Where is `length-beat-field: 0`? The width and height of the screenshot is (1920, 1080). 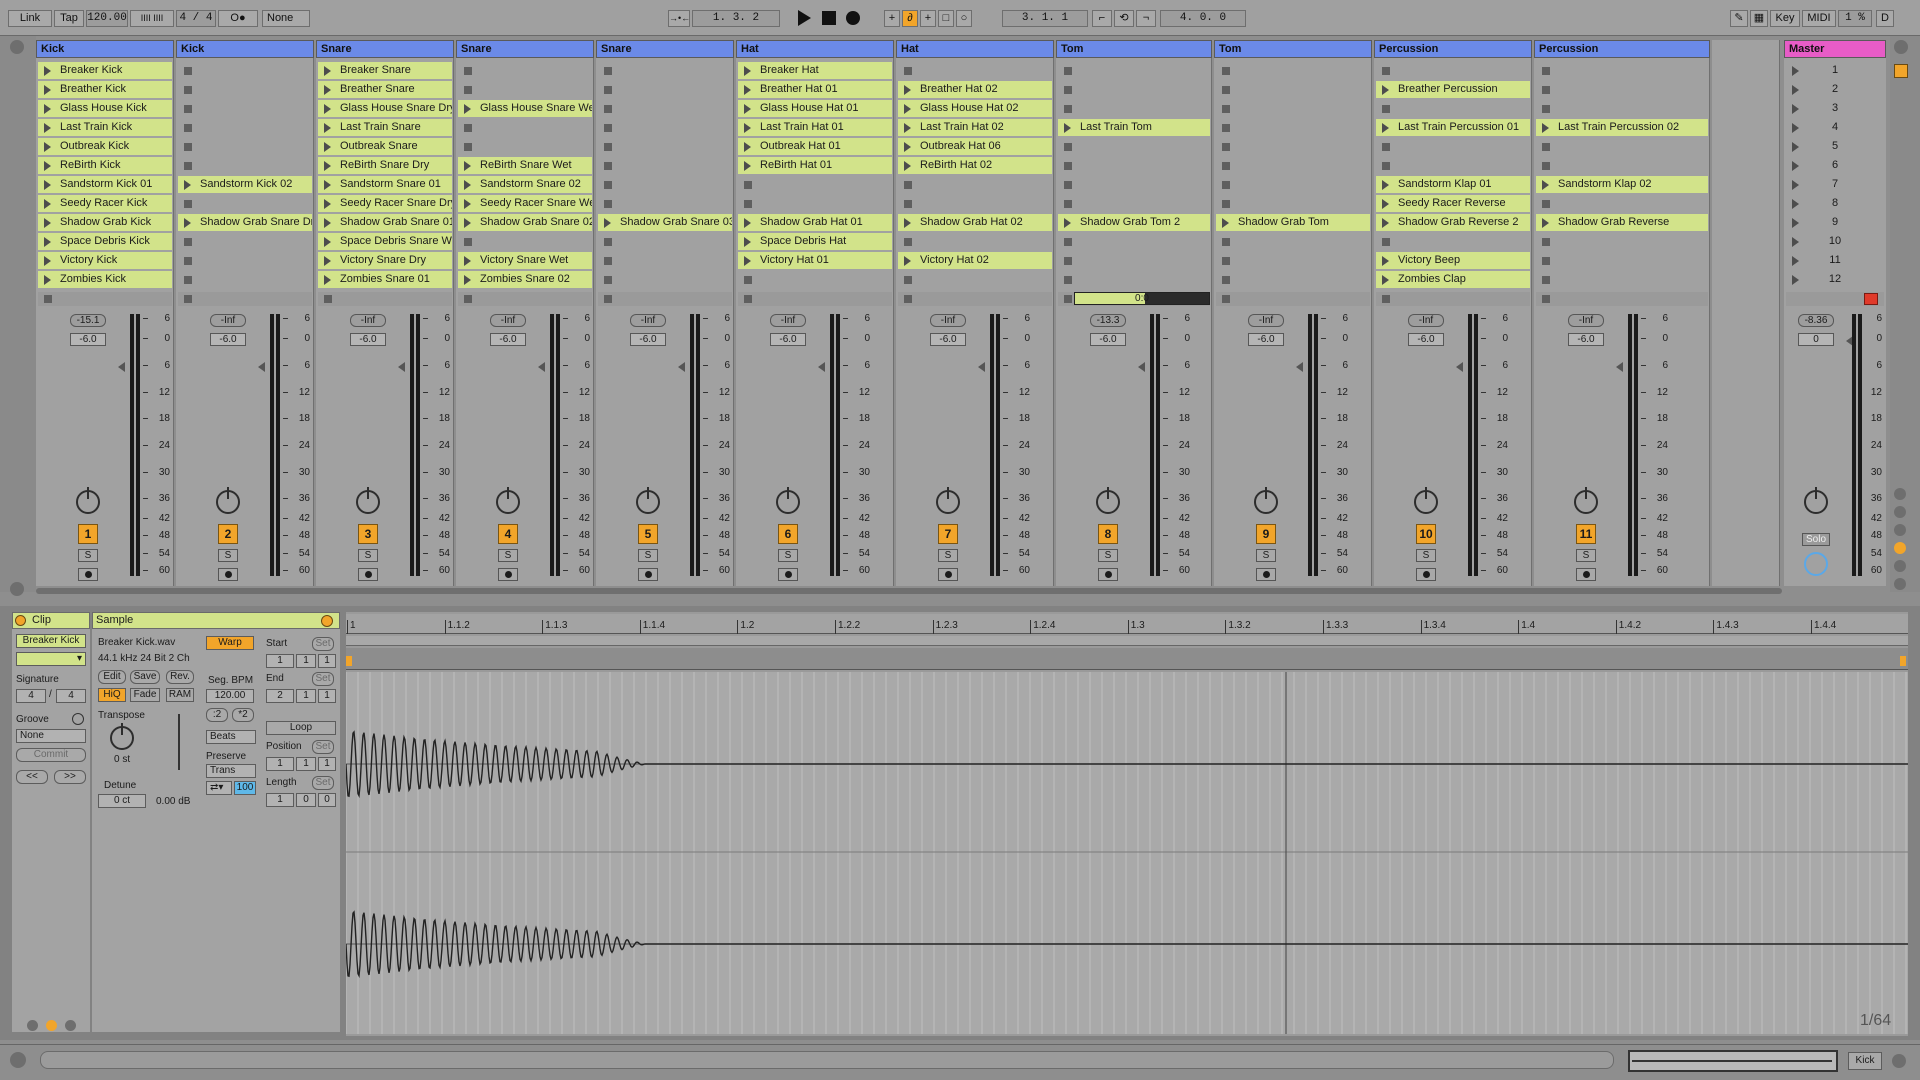
length-beat-field: 0 is located at coordinates (306, 800).